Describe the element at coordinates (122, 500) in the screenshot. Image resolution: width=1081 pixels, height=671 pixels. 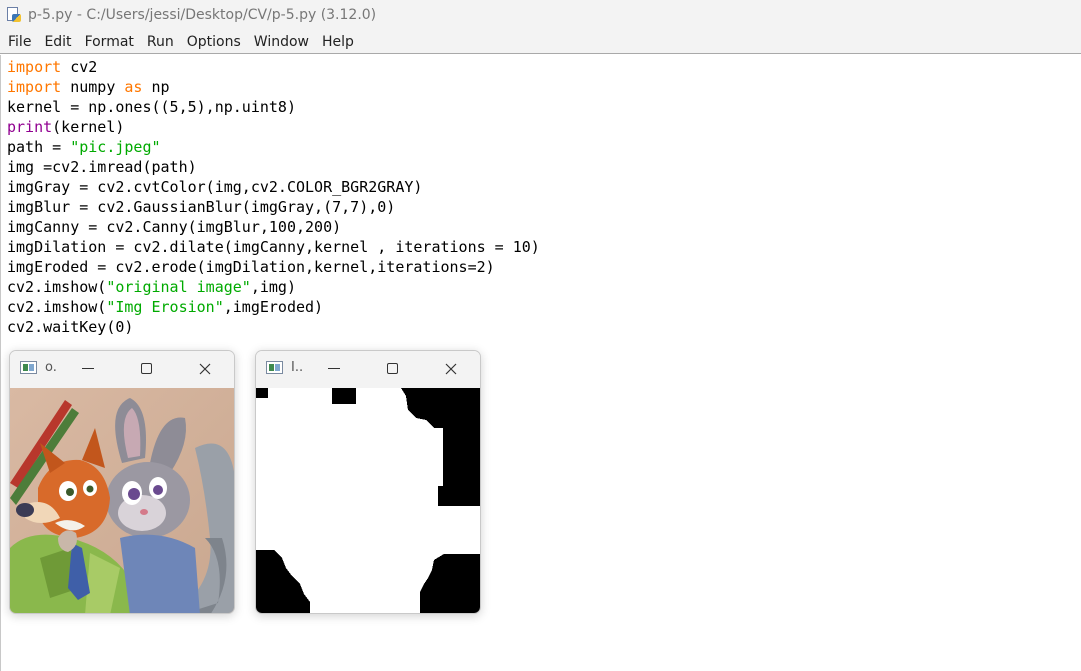
I see `original-image` at that location.